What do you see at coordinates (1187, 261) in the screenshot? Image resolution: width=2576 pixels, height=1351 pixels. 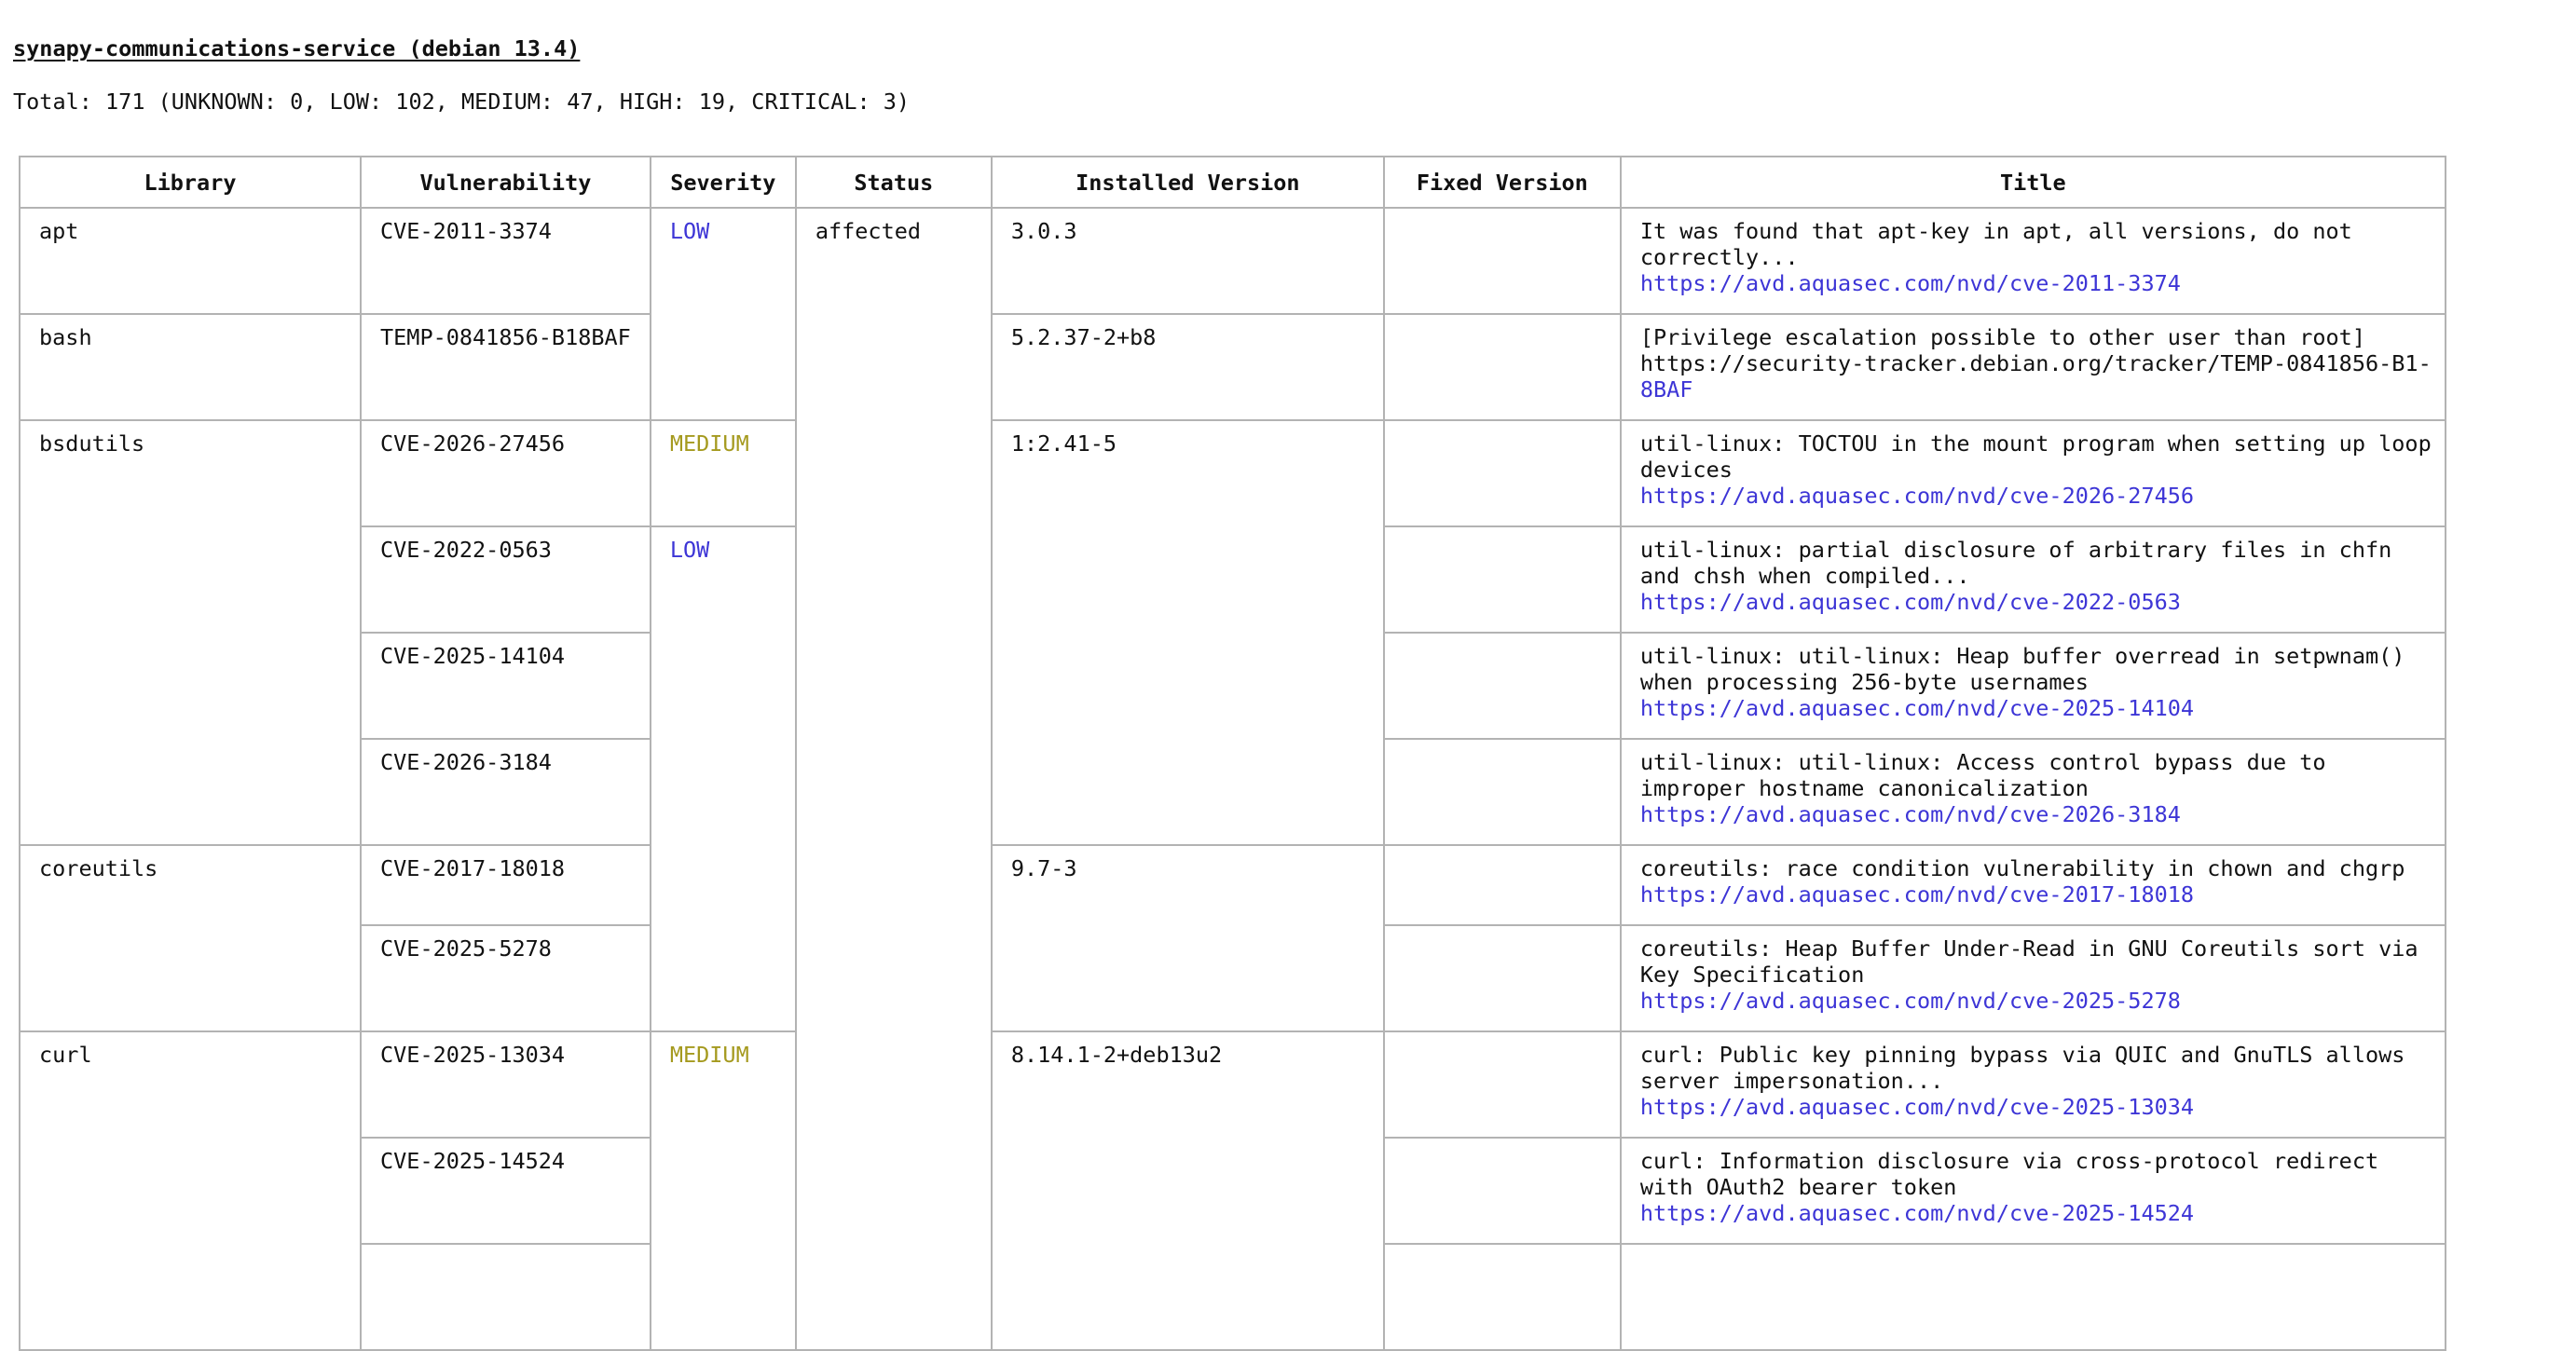 I see `installed-version-cell: 3.0.3` at bounding box center [1187, 261].